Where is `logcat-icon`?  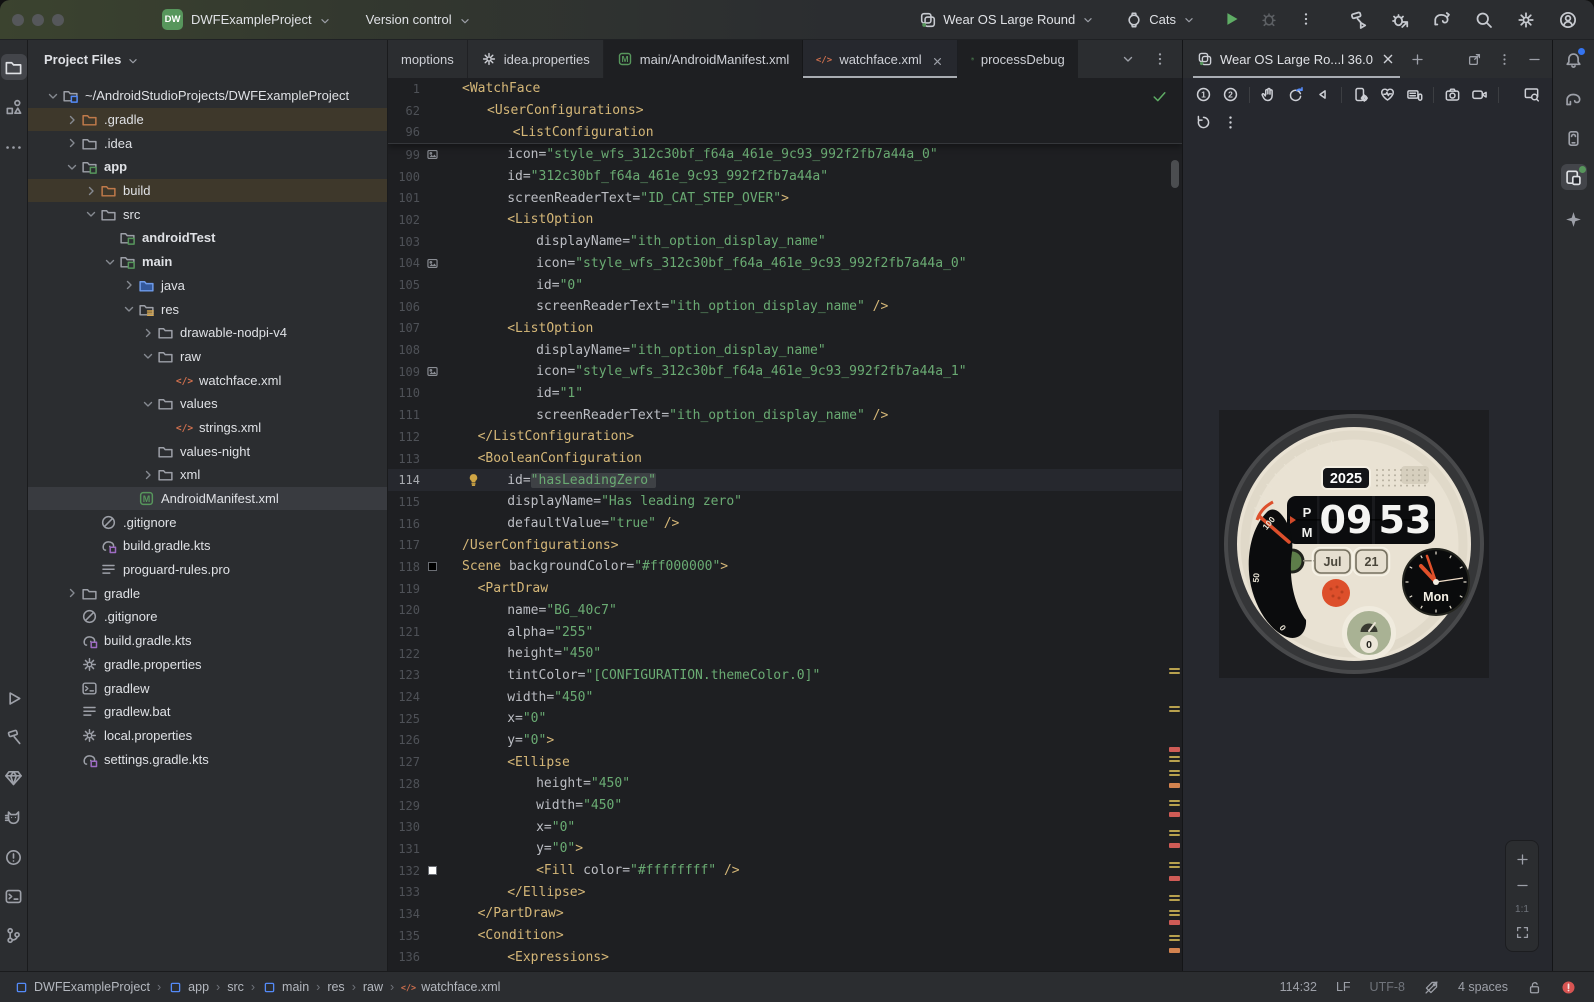 logcat-icon is located at coordinates (14, 817).